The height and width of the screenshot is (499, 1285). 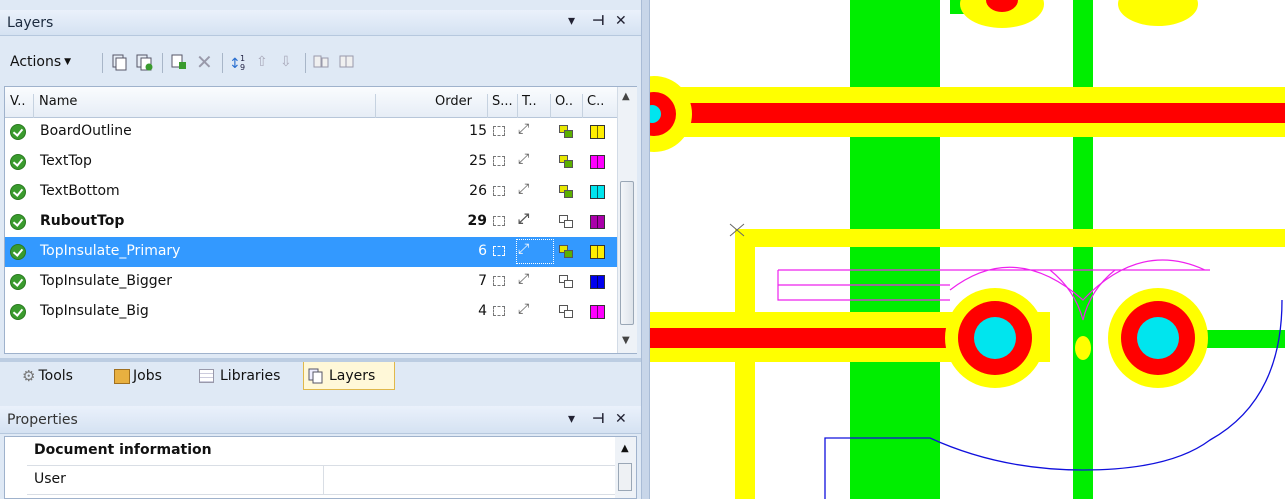 What do you see at coordinates (311, 312) in the screenshot?
I see `layer-row: TopInsulate_Big 4 ⤢` at bounding box center [311, 312].